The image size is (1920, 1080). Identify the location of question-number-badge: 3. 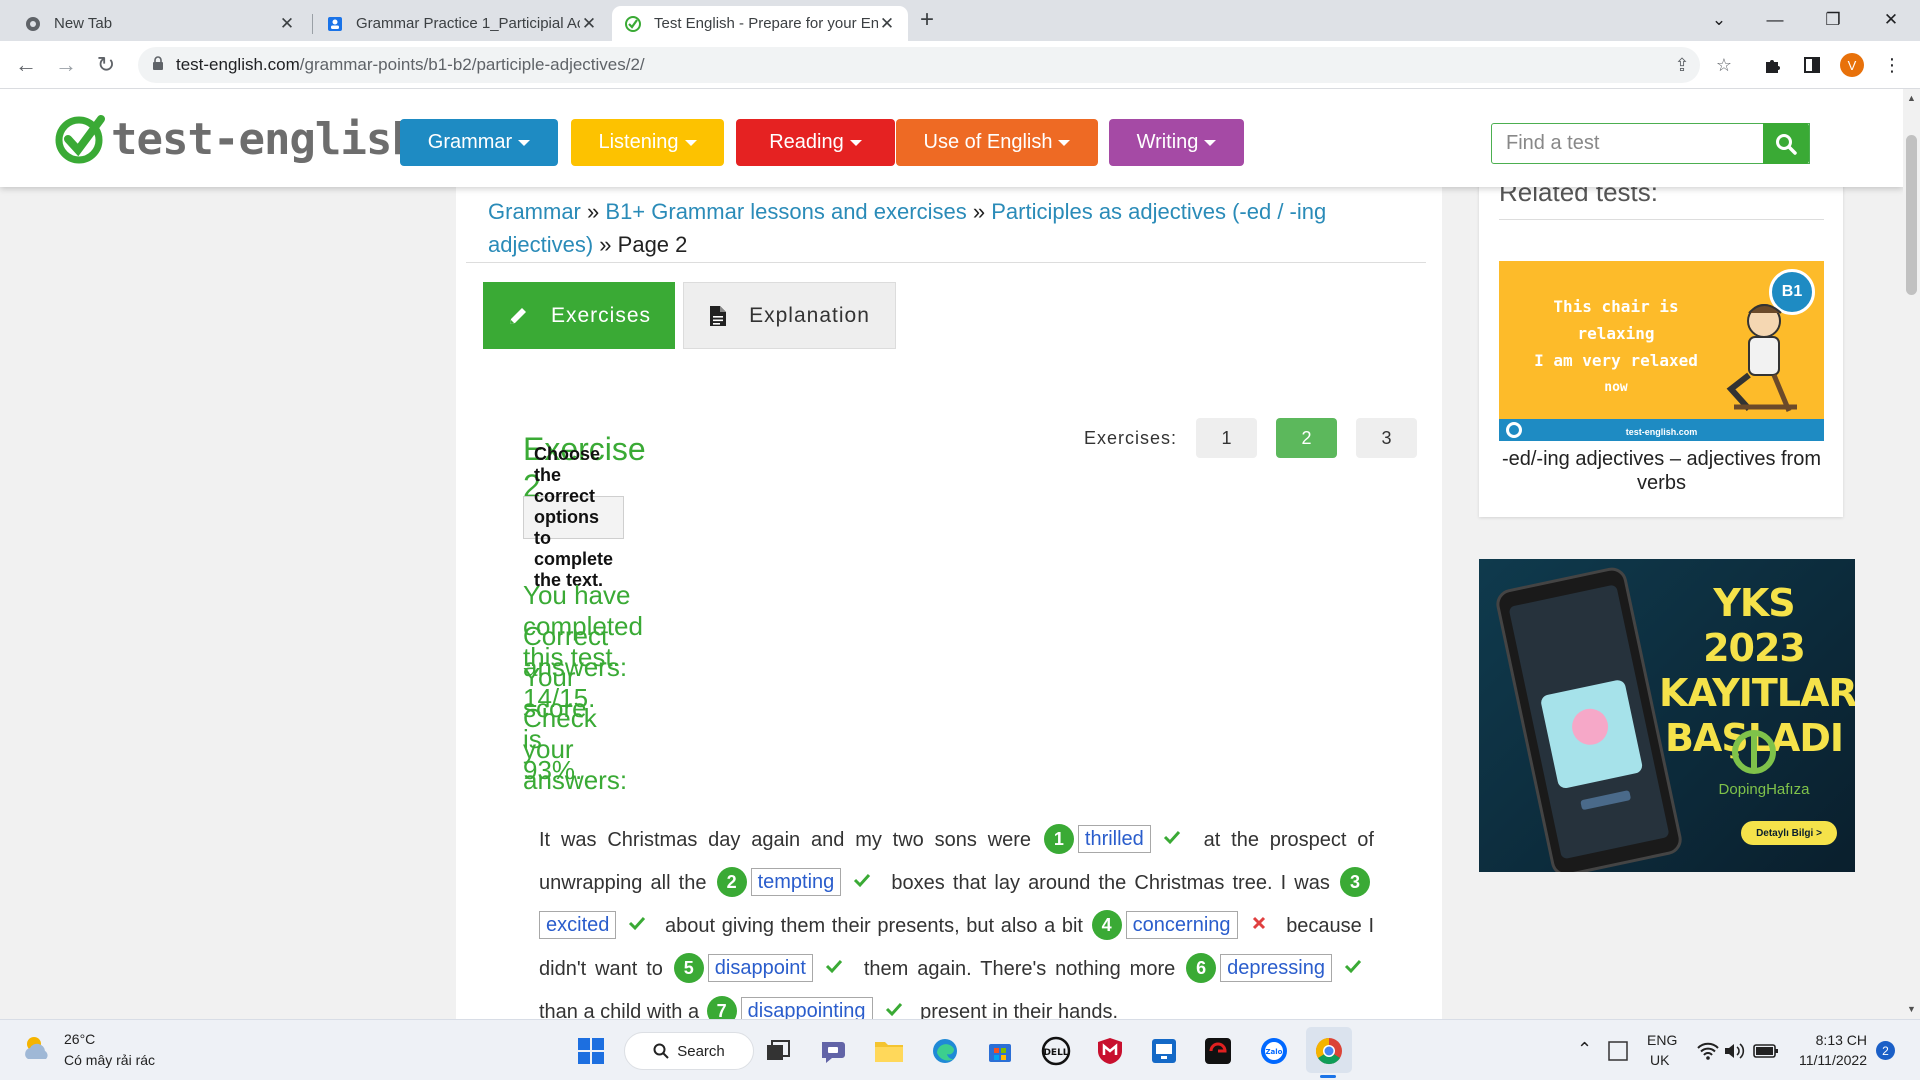
(1355, 882).